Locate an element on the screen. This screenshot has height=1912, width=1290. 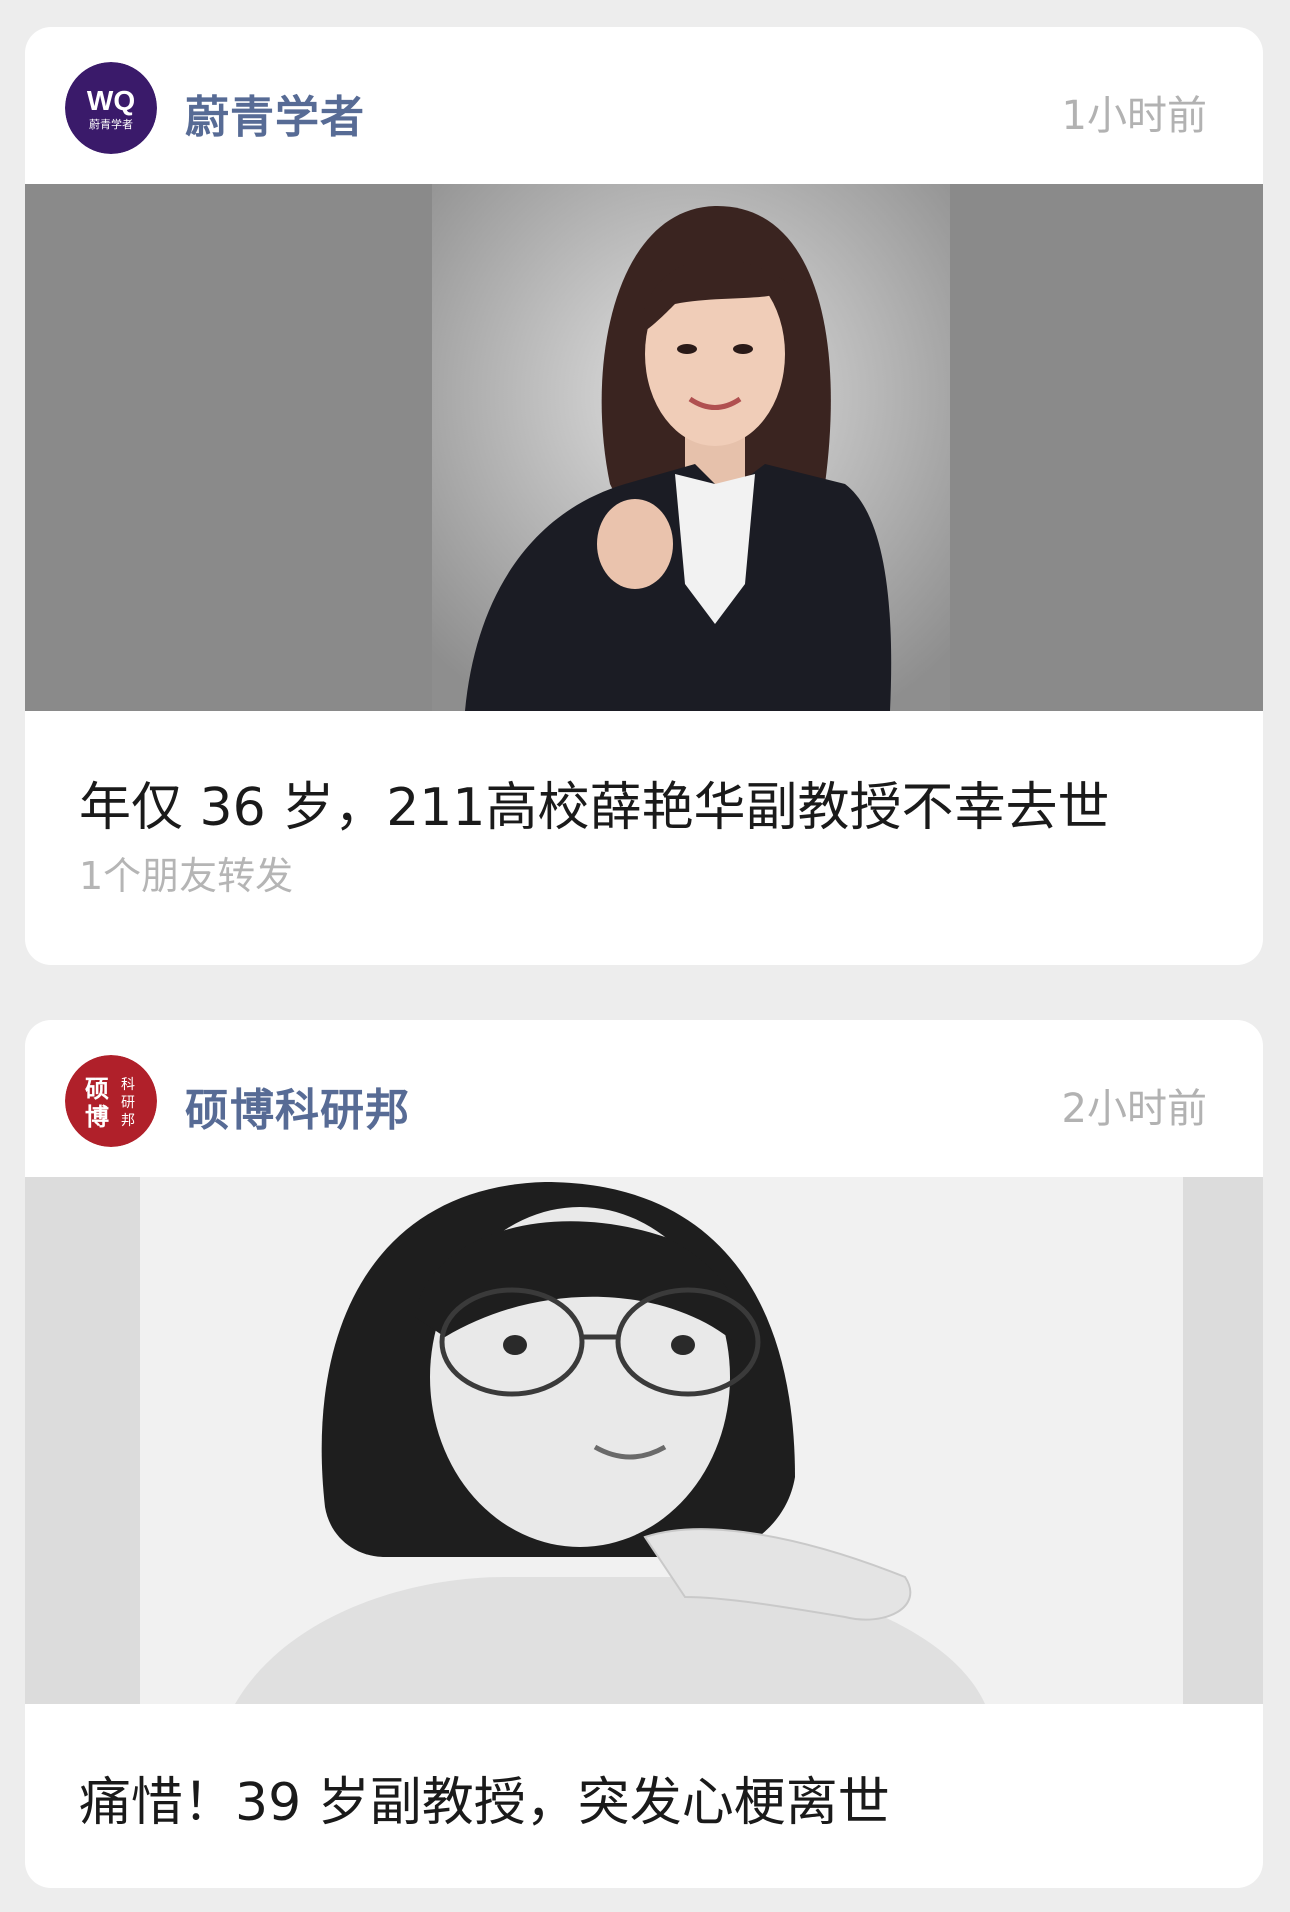
avatar-logo-subtext: 蔚青学者 is located at coordinates (111, 124).